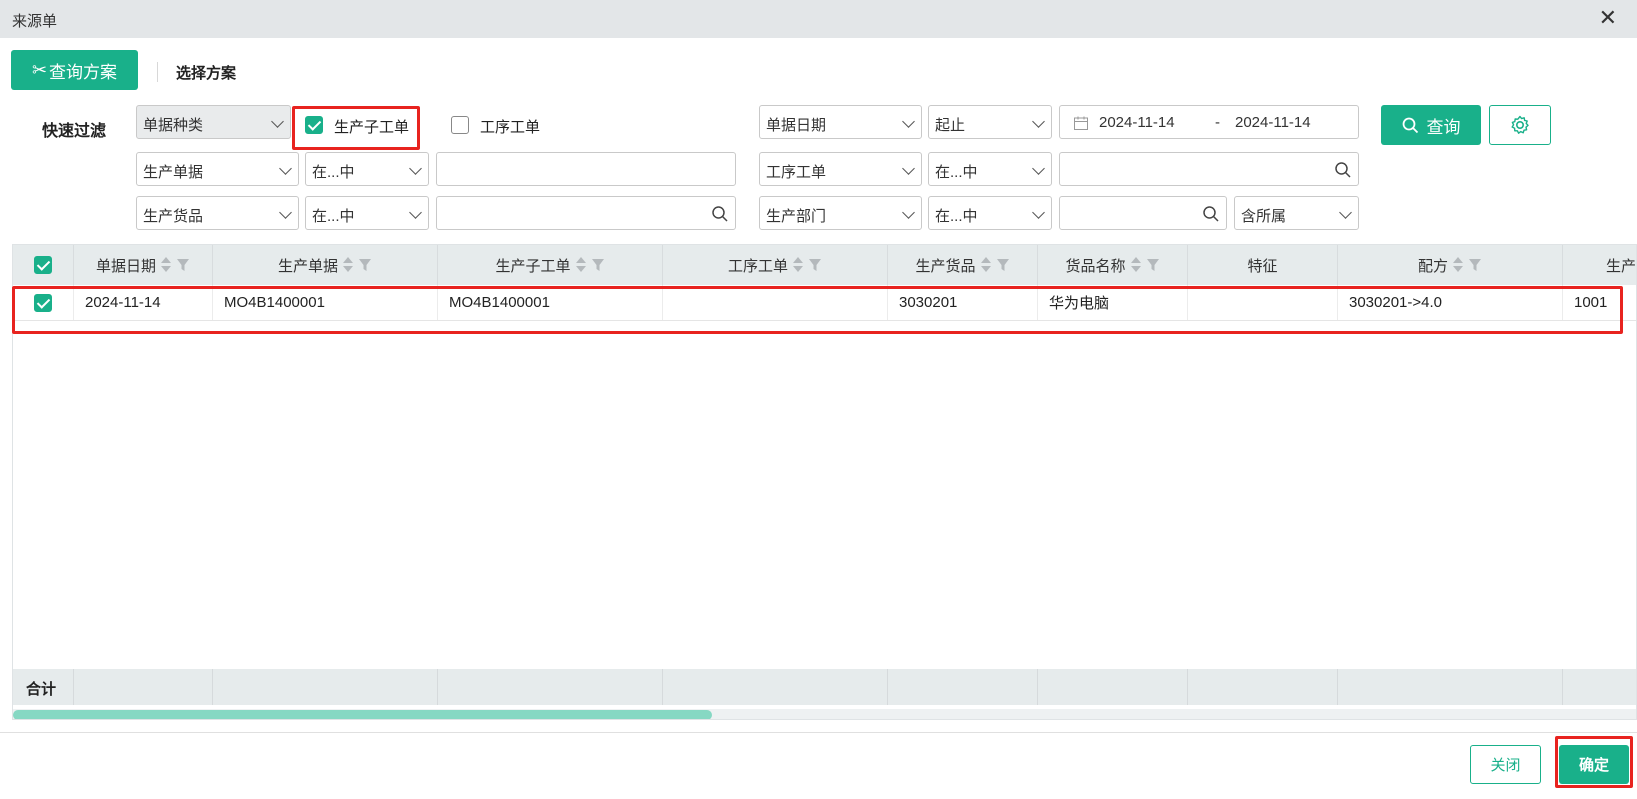 Image resolution: width=1637 pixels, height=799 pixels. I want to click on close-button: 关闭, so click(1505, 764).